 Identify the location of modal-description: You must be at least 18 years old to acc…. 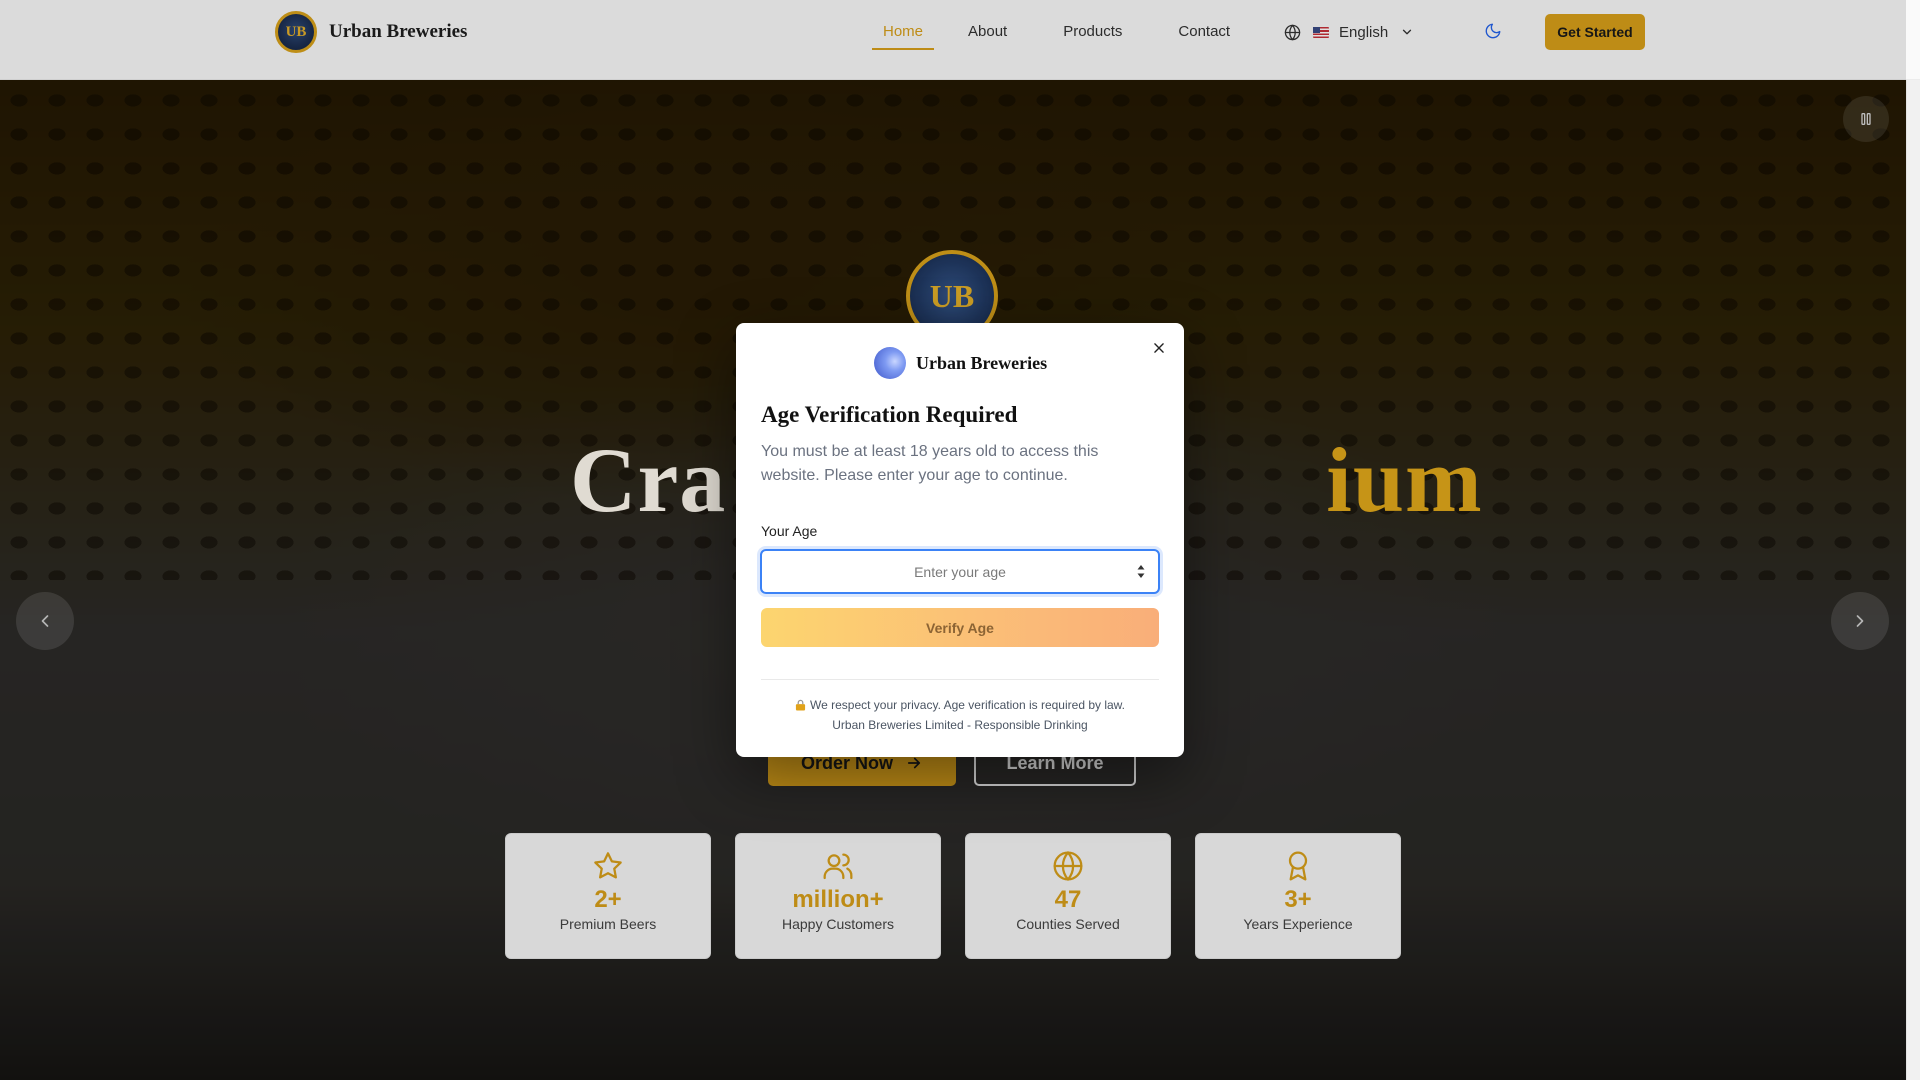
(930, 463).